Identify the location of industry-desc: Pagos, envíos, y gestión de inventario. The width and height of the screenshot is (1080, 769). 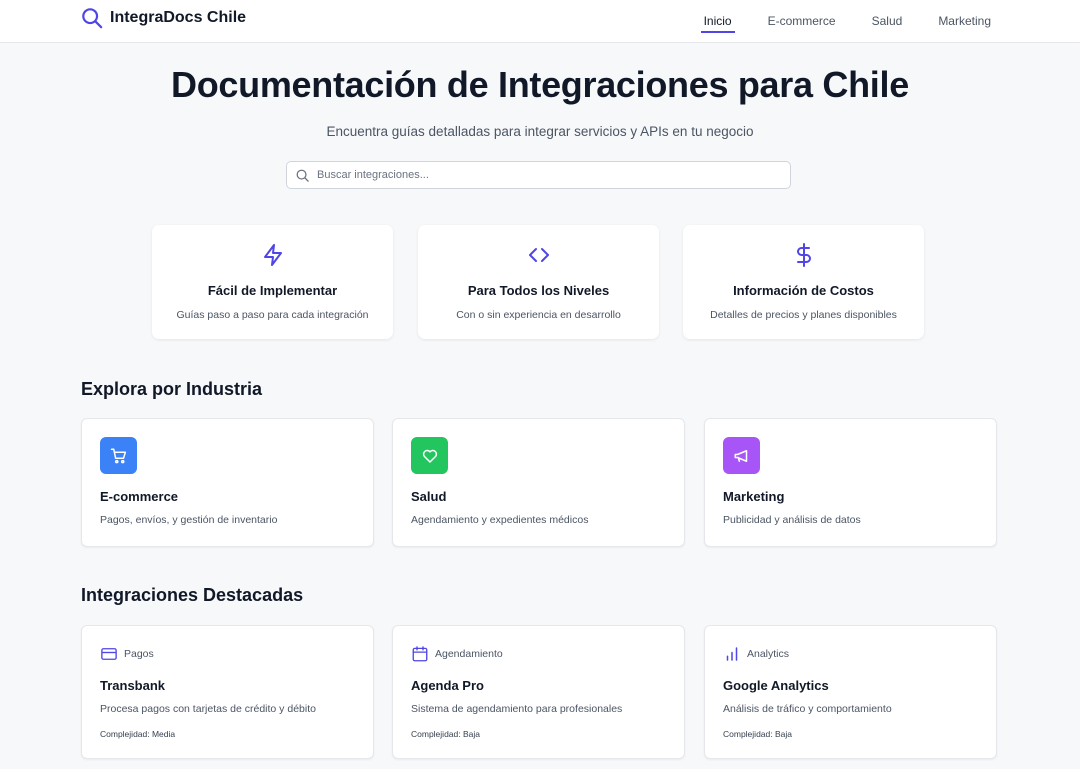
(189, 520).